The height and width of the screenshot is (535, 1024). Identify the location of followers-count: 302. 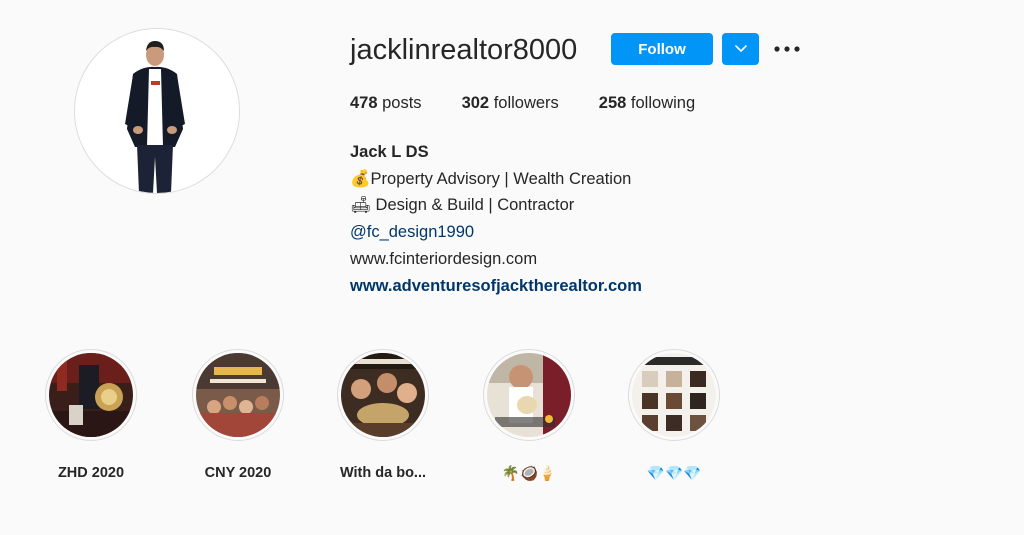
(475, 103).